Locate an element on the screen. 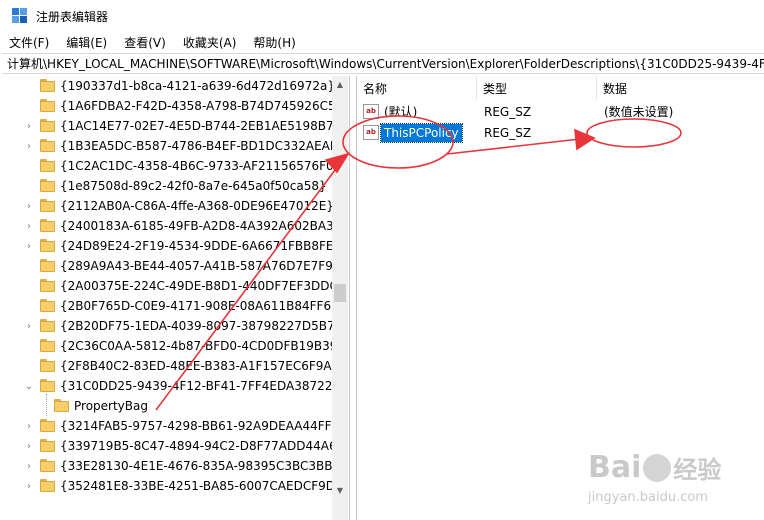  tree-node: › {1B3EA5DC-B587-4786-B4EF-BD1DC332AEAE} is located at coordinates (173, 146).